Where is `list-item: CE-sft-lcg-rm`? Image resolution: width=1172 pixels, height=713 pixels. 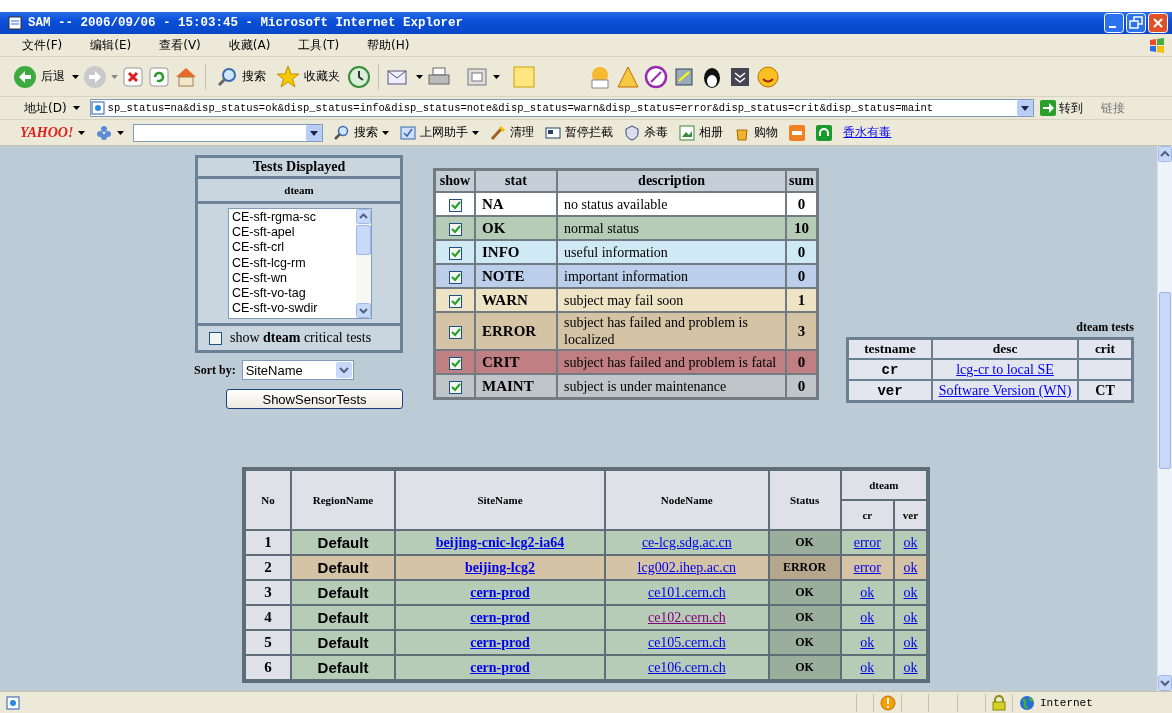 list-item: CE-sft-lcg-rm is located at coordinates (292, 263).